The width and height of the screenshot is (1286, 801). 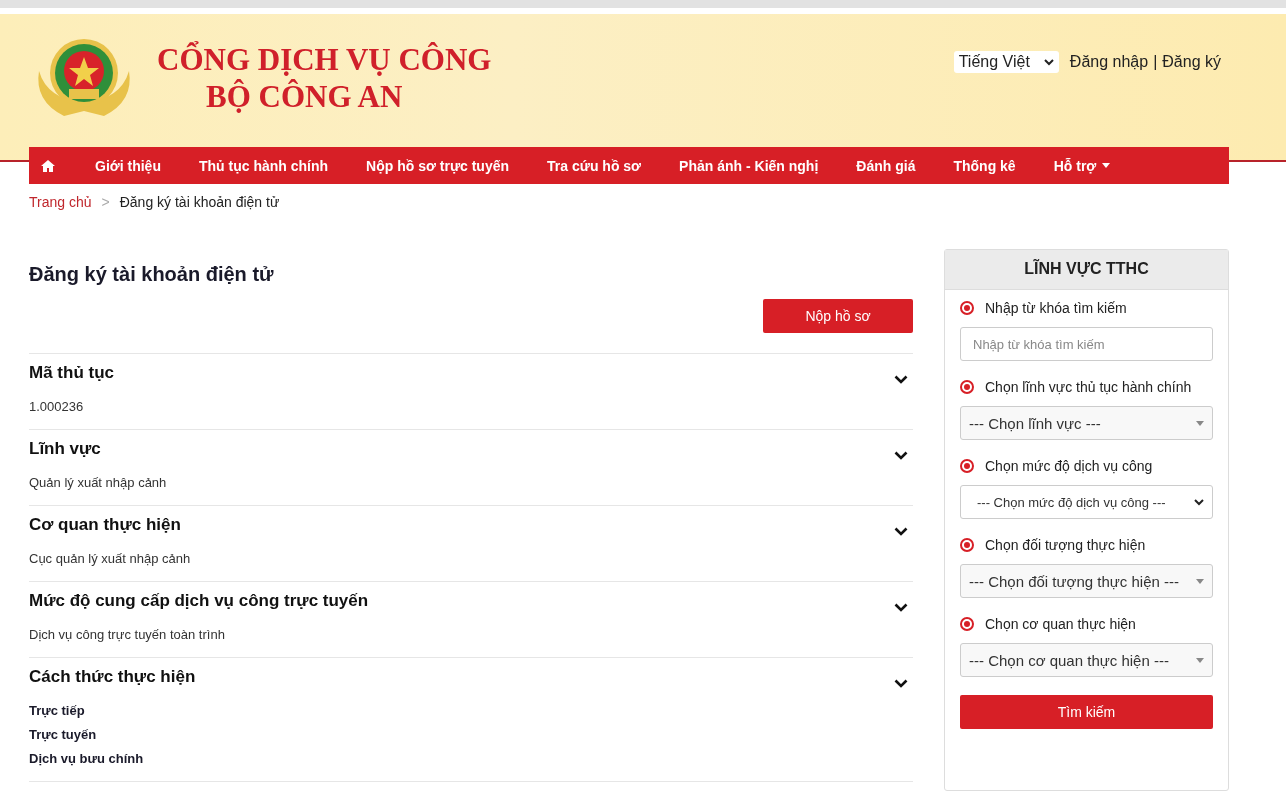 I want to click on nav-item: Phản ánh - Kiến nghị, so click(x=749, y=165).